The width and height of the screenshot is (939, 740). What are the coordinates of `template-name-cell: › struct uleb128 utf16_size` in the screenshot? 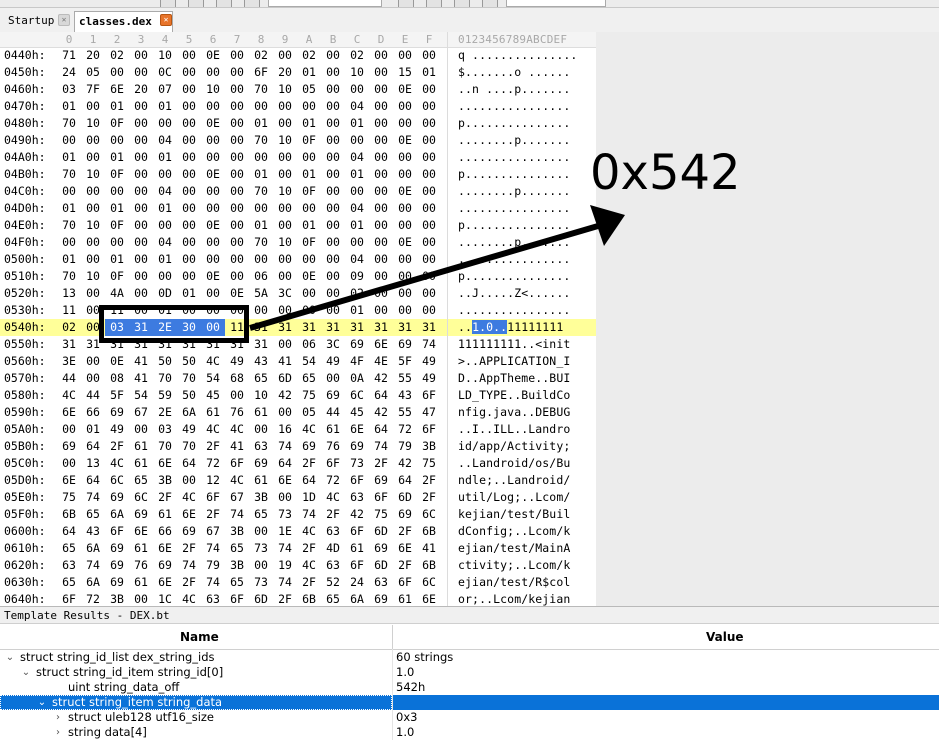 It's located at (196, 717).